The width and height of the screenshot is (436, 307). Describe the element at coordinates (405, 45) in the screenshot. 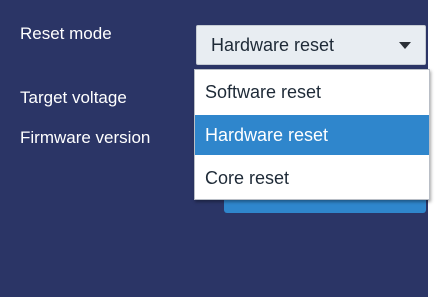

I see `chevron-down-icon` at that location.